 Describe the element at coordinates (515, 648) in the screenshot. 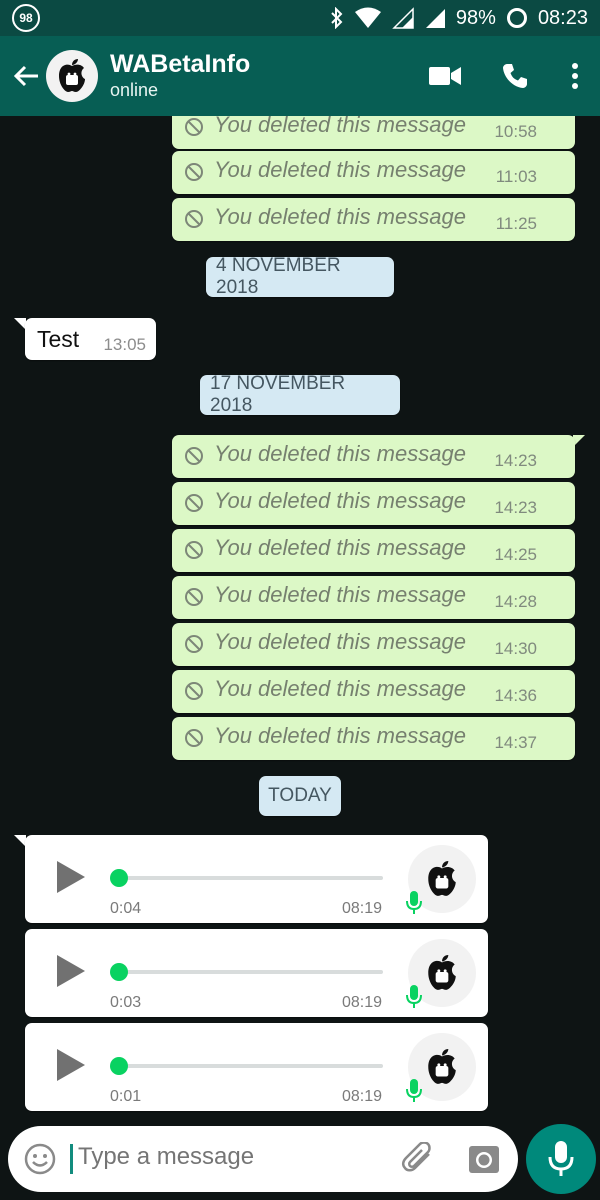

I see `message-time: 14:30` at that location.